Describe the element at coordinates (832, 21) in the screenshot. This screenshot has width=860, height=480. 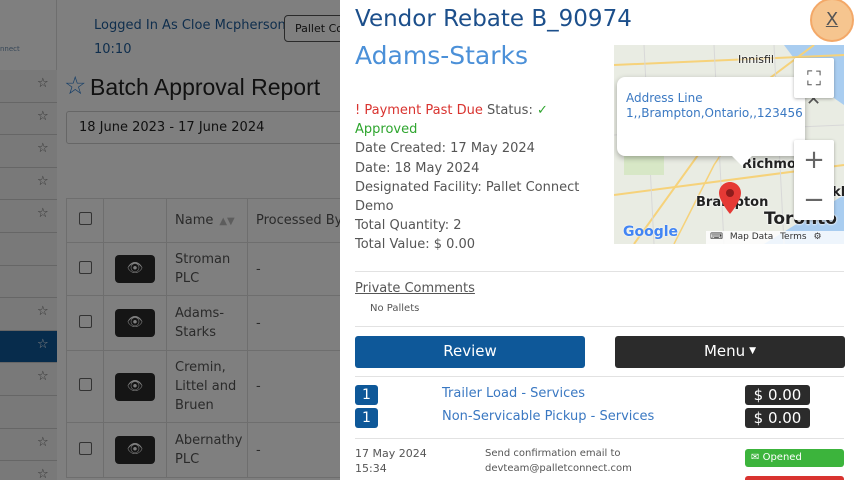
I see `close-button: X` at that location.